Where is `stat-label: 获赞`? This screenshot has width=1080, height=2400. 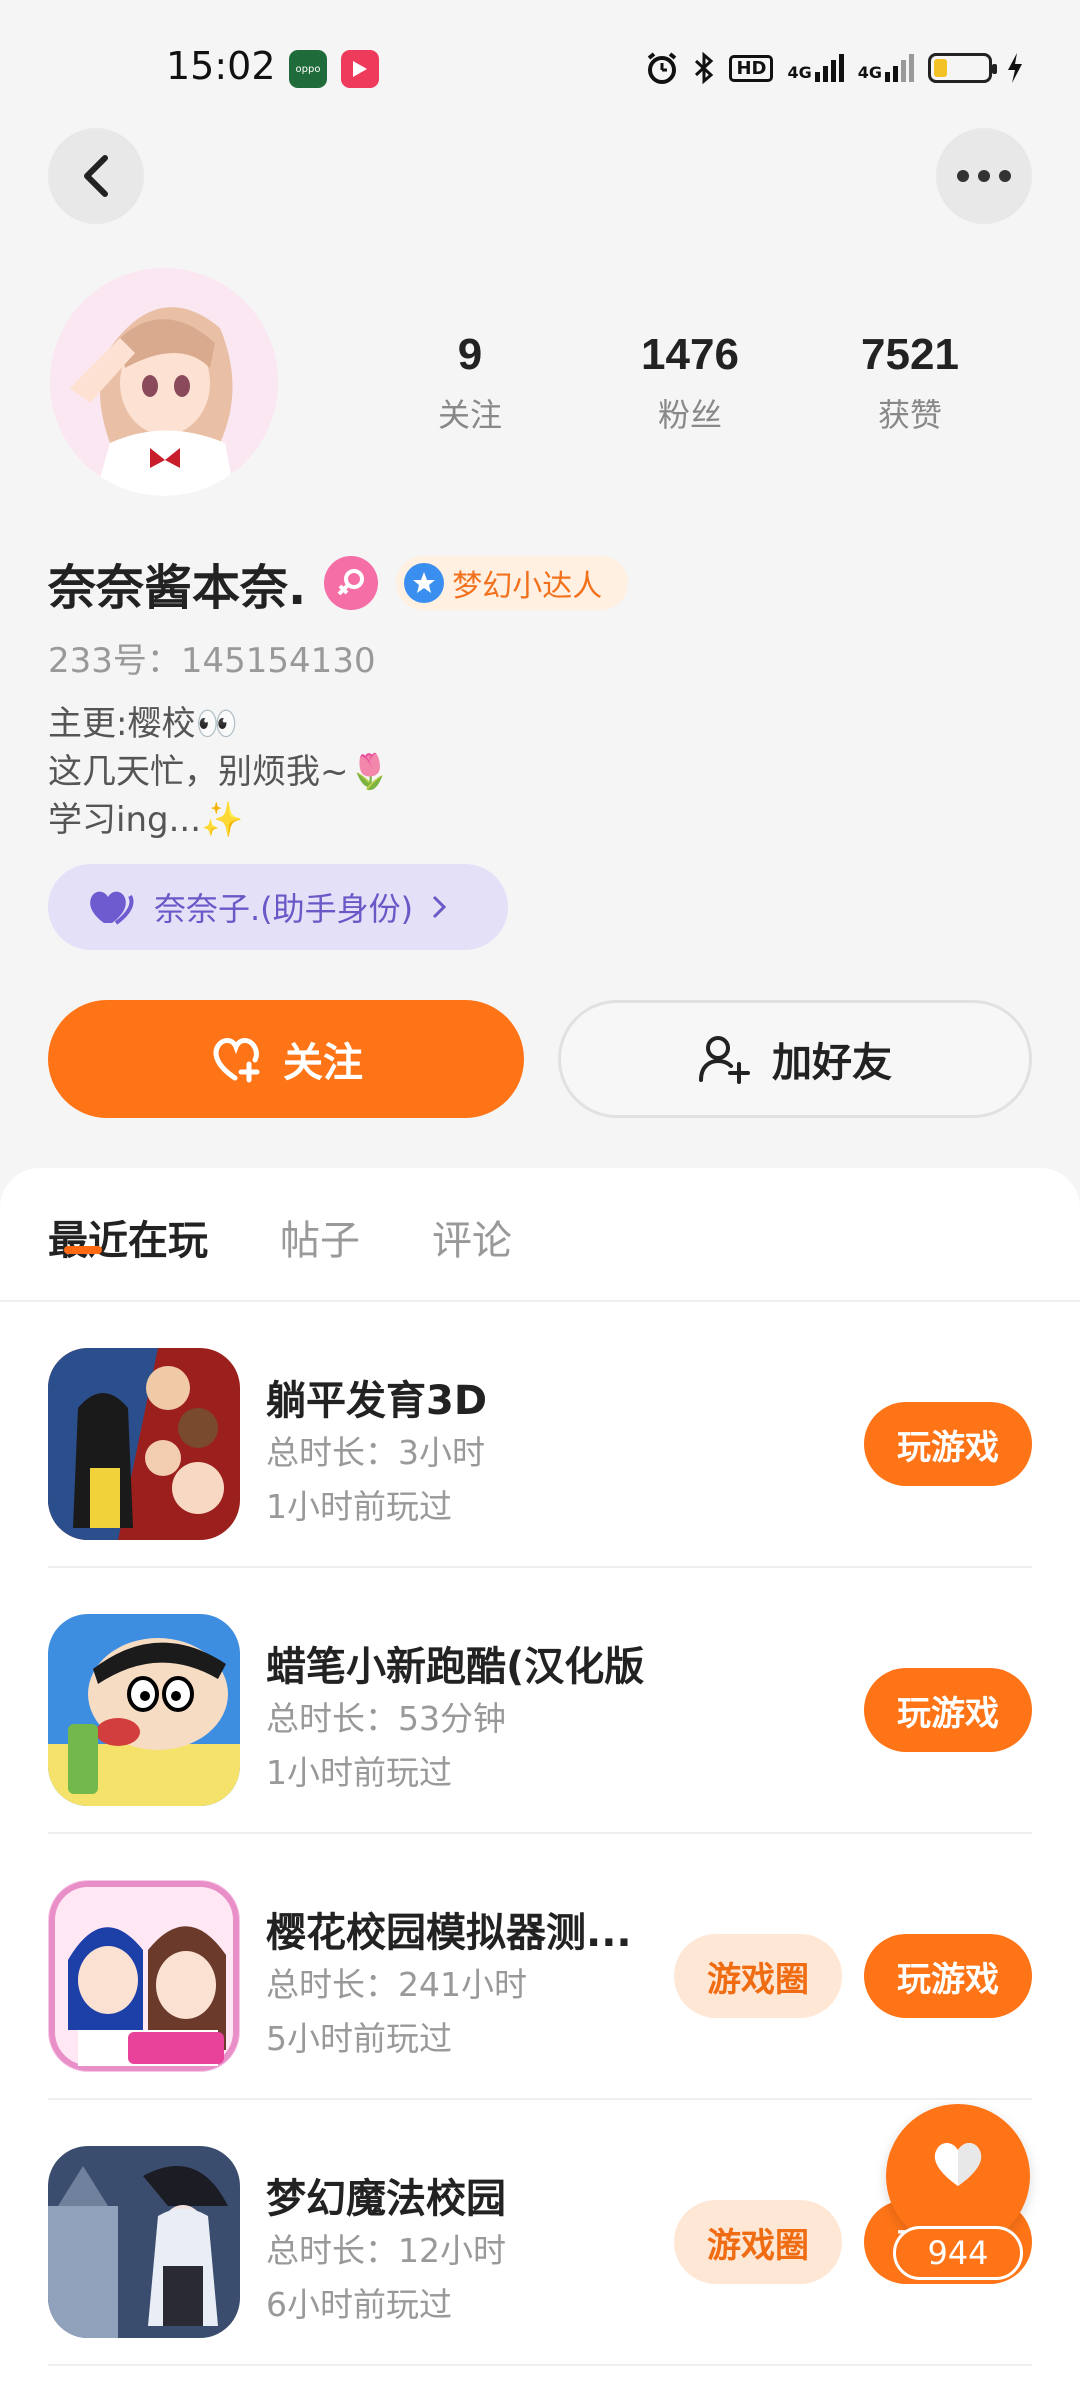
stat-label: 获赞 is located at coordinates (909, 415).